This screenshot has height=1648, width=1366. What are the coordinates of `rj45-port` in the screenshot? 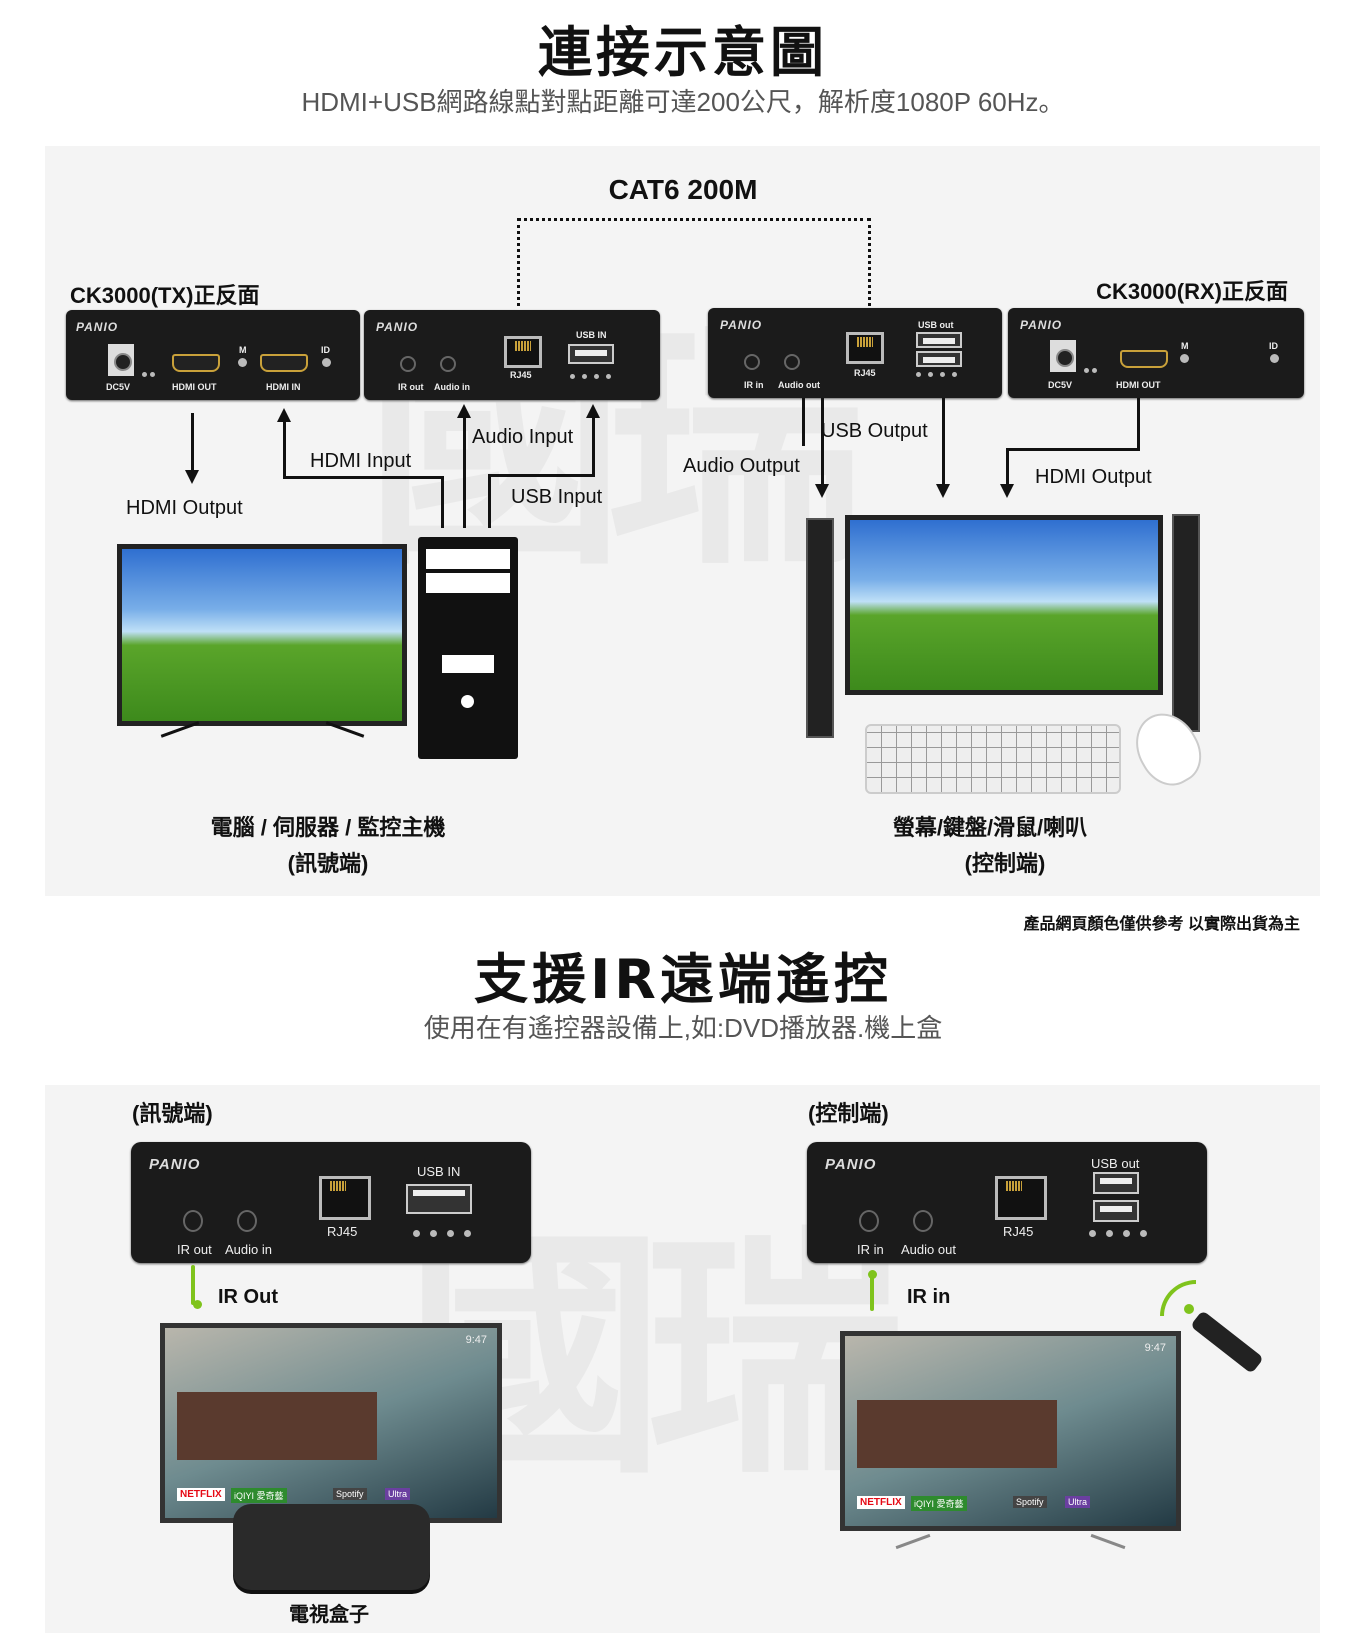 It's located at (523, 352).